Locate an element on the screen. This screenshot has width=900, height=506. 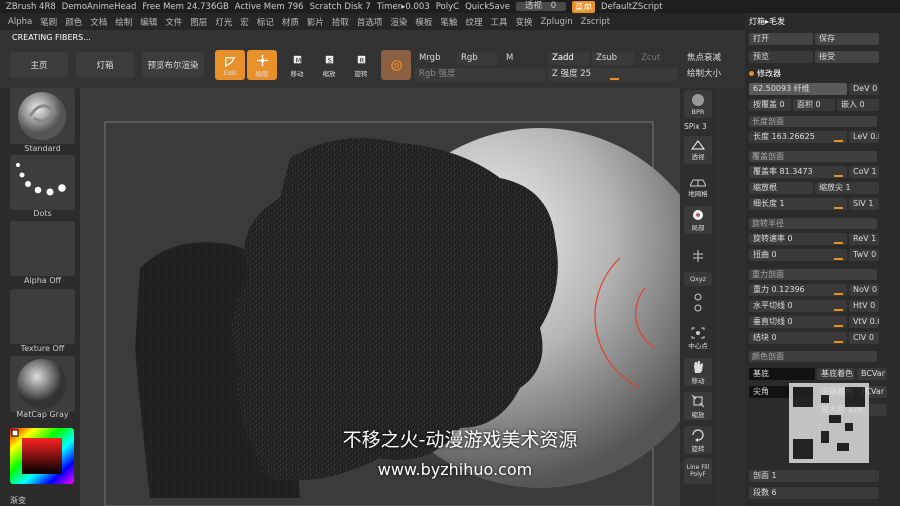
rev-slider: ReV 1 is located at coordinates (864, 239).